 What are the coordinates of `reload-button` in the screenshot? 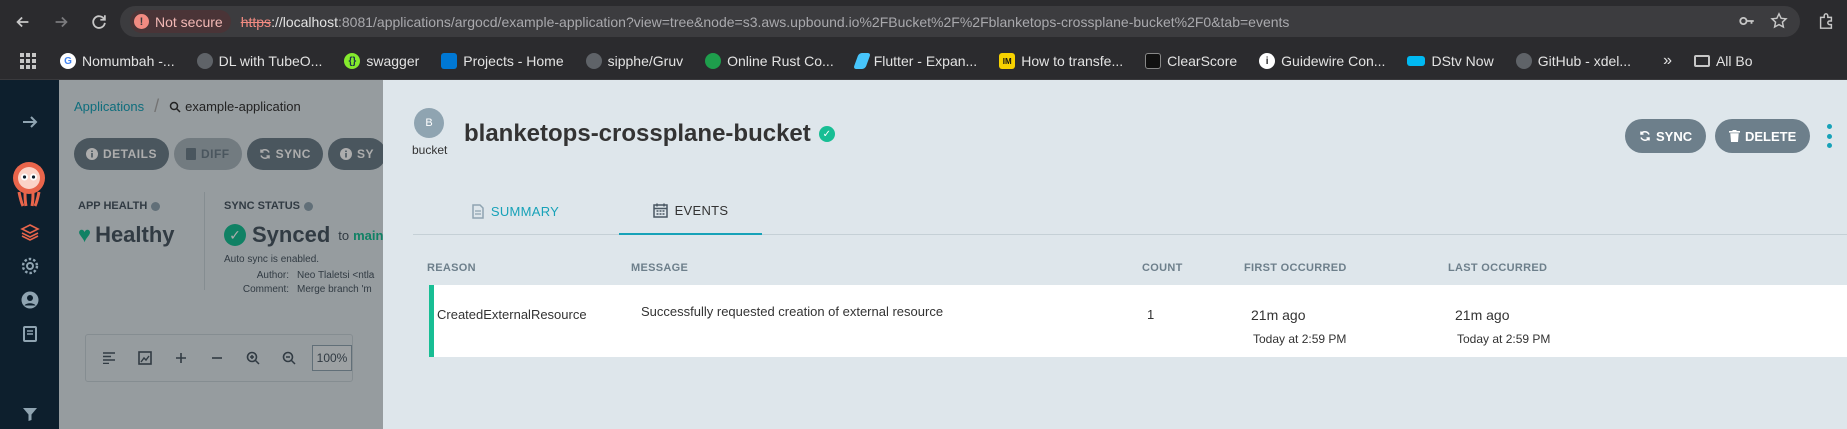 It's located at (99, 22).